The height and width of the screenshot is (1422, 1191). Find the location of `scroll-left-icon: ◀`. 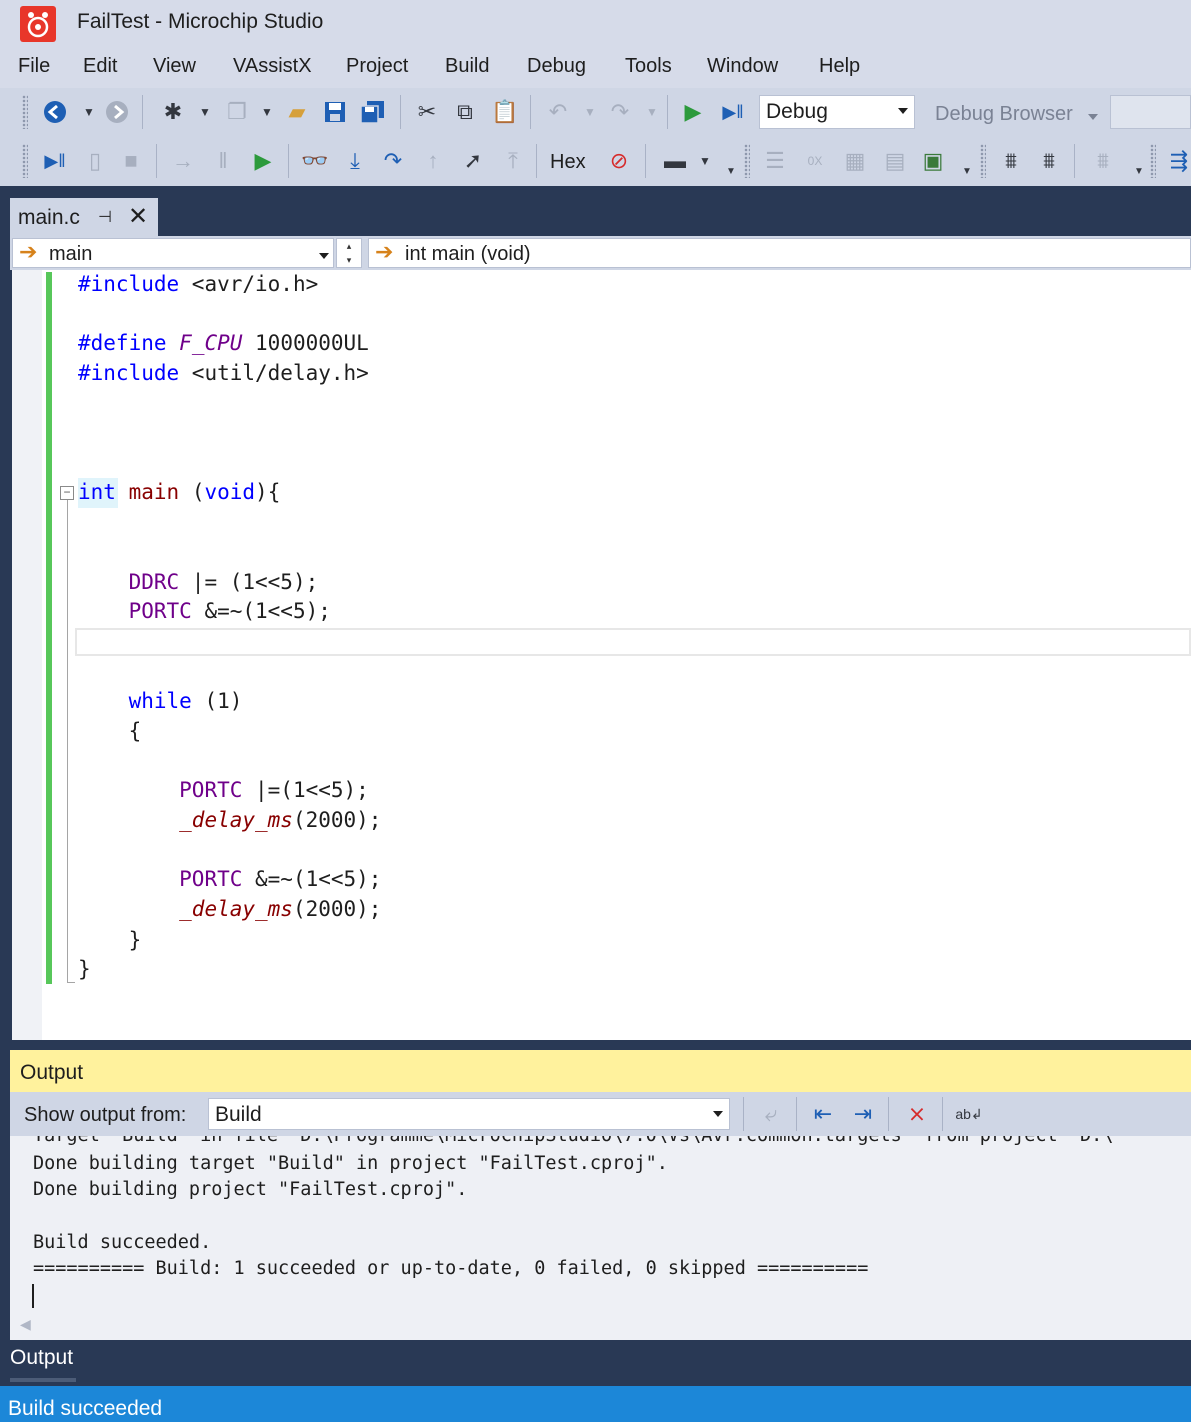

scroll-left-icon: ◀ is located at coordinates (25, 1324).